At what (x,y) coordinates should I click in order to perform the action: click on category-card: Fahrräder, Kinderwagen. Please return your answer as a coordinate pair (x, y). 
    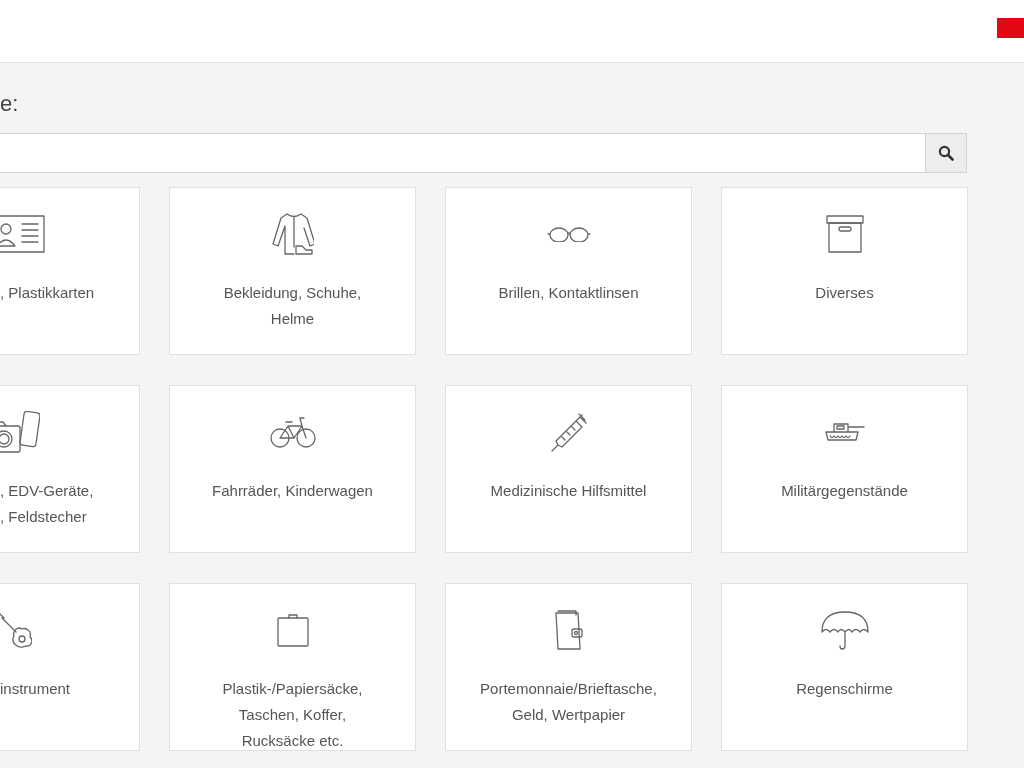
    Looking at the image, I should click on (292, 469).